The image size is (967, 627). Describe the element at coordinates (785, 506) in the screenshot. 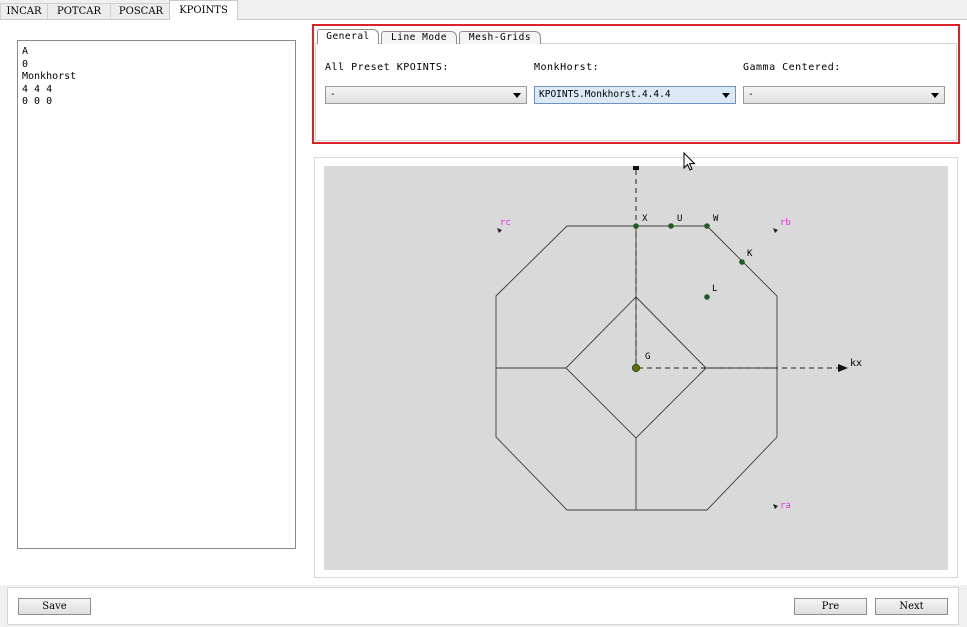

I see `ra-label: ra` at that location.